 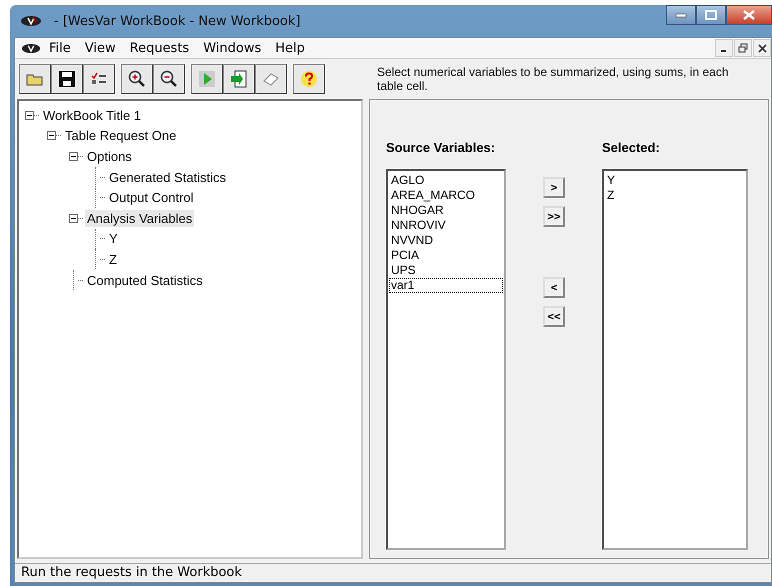 I want to click on move-button: <<, so click(x=554, y=316).